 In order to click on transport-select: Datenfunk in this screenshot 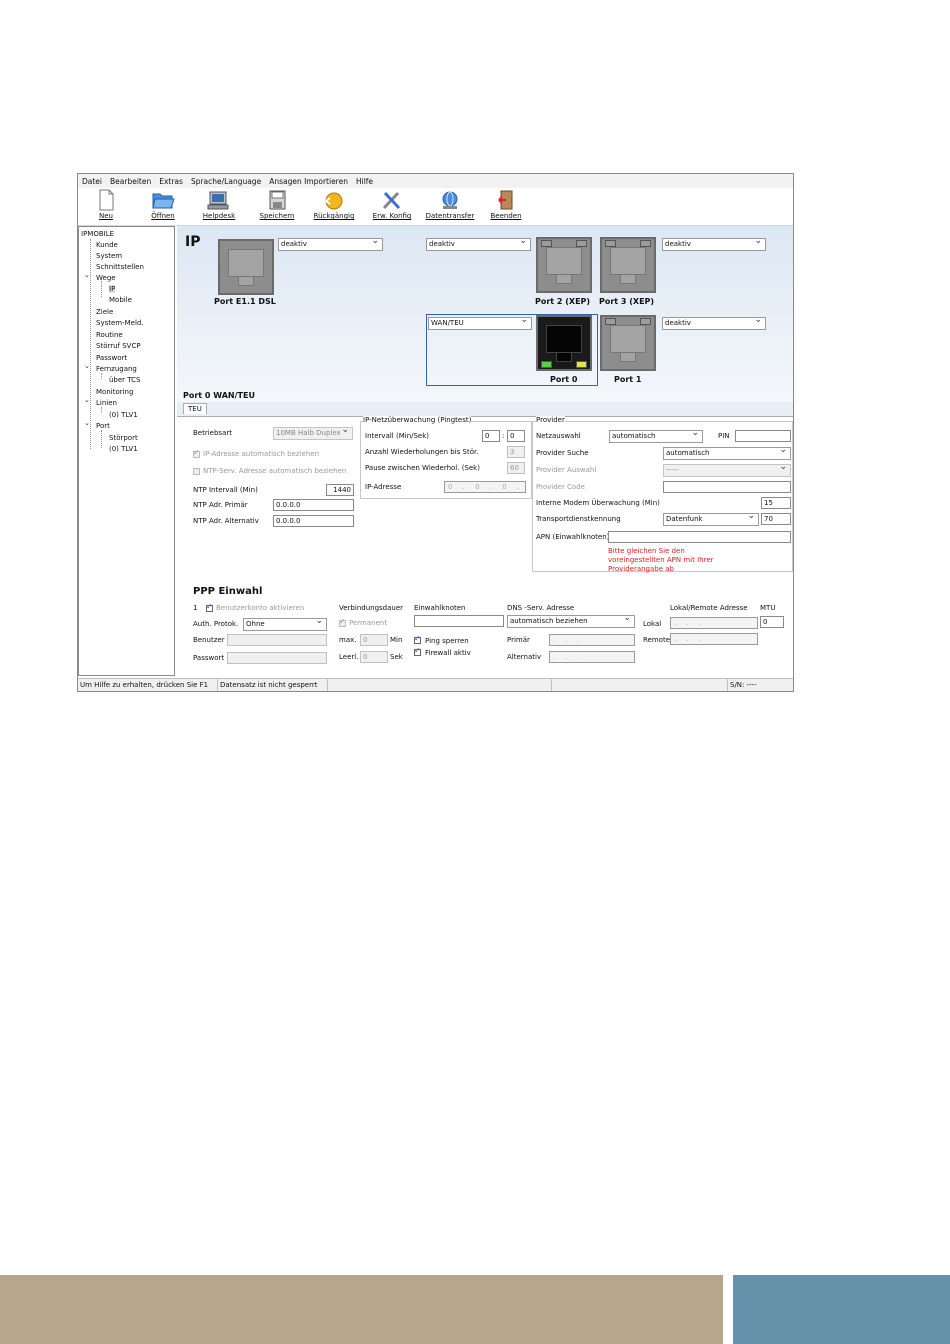, I will do `click(711, 519)`.